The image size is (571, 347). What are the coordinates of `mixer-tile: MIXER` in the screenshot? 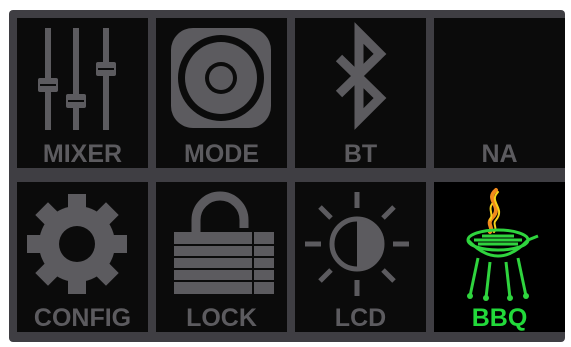 It's located at (82, 93).